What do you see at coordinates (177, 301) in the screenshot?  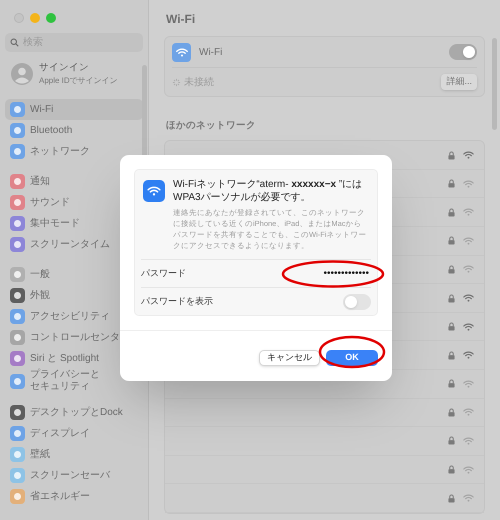 I see `show-password-label: パスワードを表示` at bounding box center [177, 301].